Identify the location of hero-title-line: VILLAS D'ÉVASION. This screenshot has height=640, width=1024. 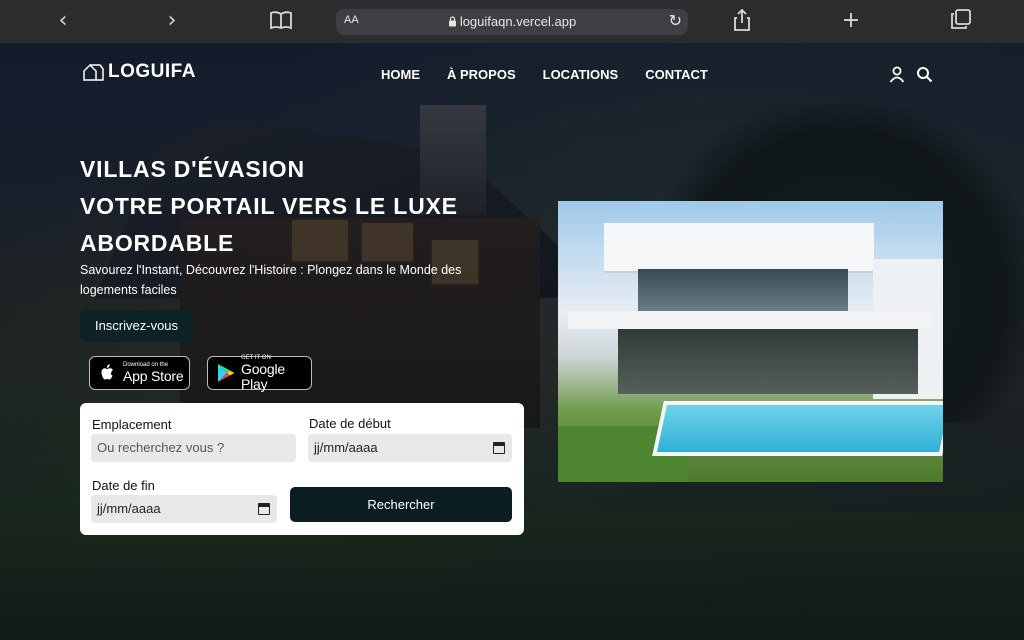
(192, 169).